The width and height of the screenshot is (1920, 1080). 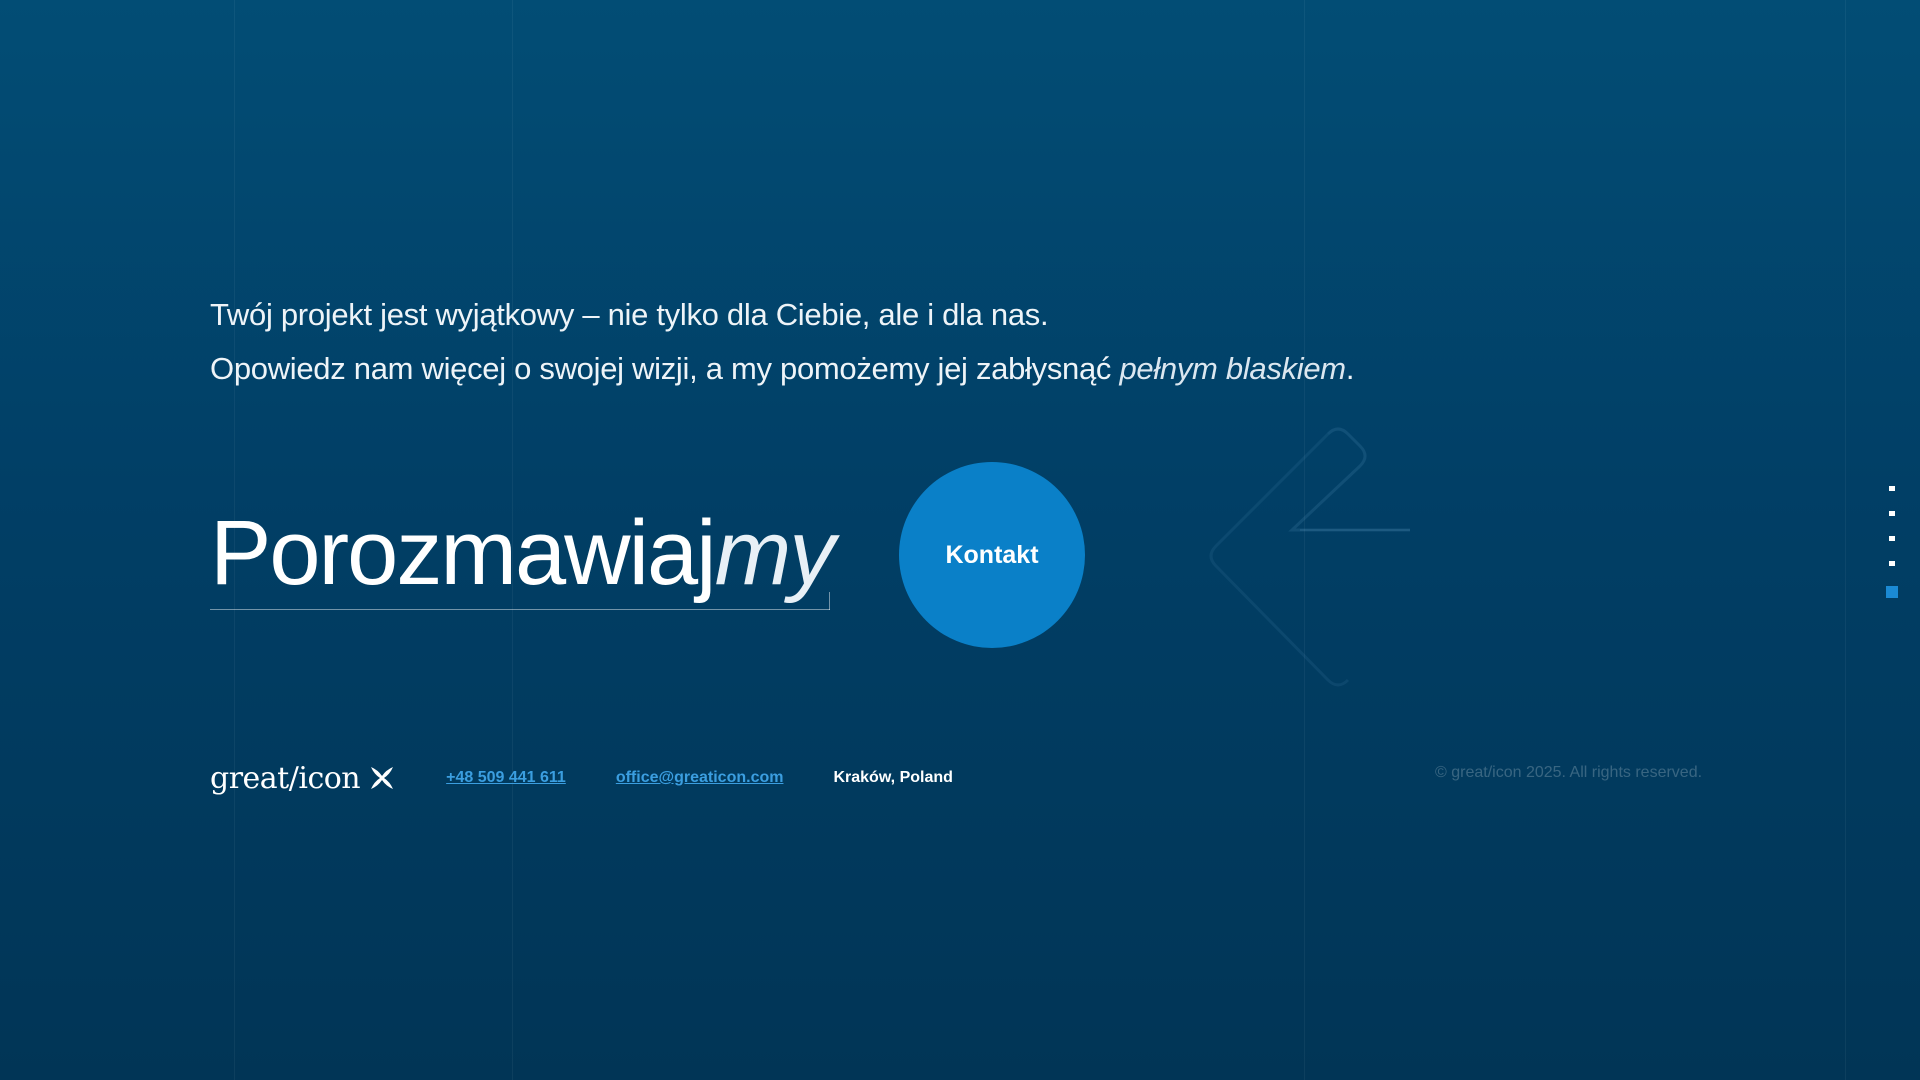 I want to click on heading-block: Porozmawiajmy, so click(x=522, y=555).